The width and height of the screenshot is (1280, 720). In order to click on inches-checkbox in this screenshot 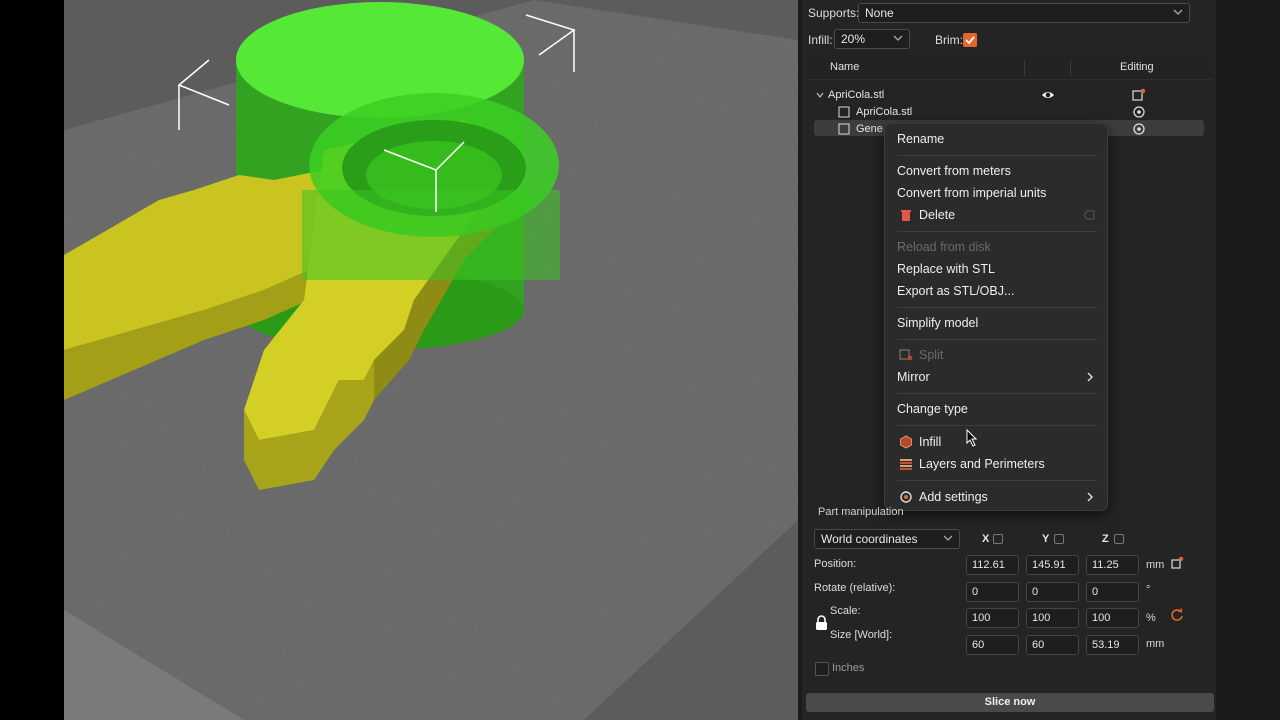, I will do `click(822, 669)`.